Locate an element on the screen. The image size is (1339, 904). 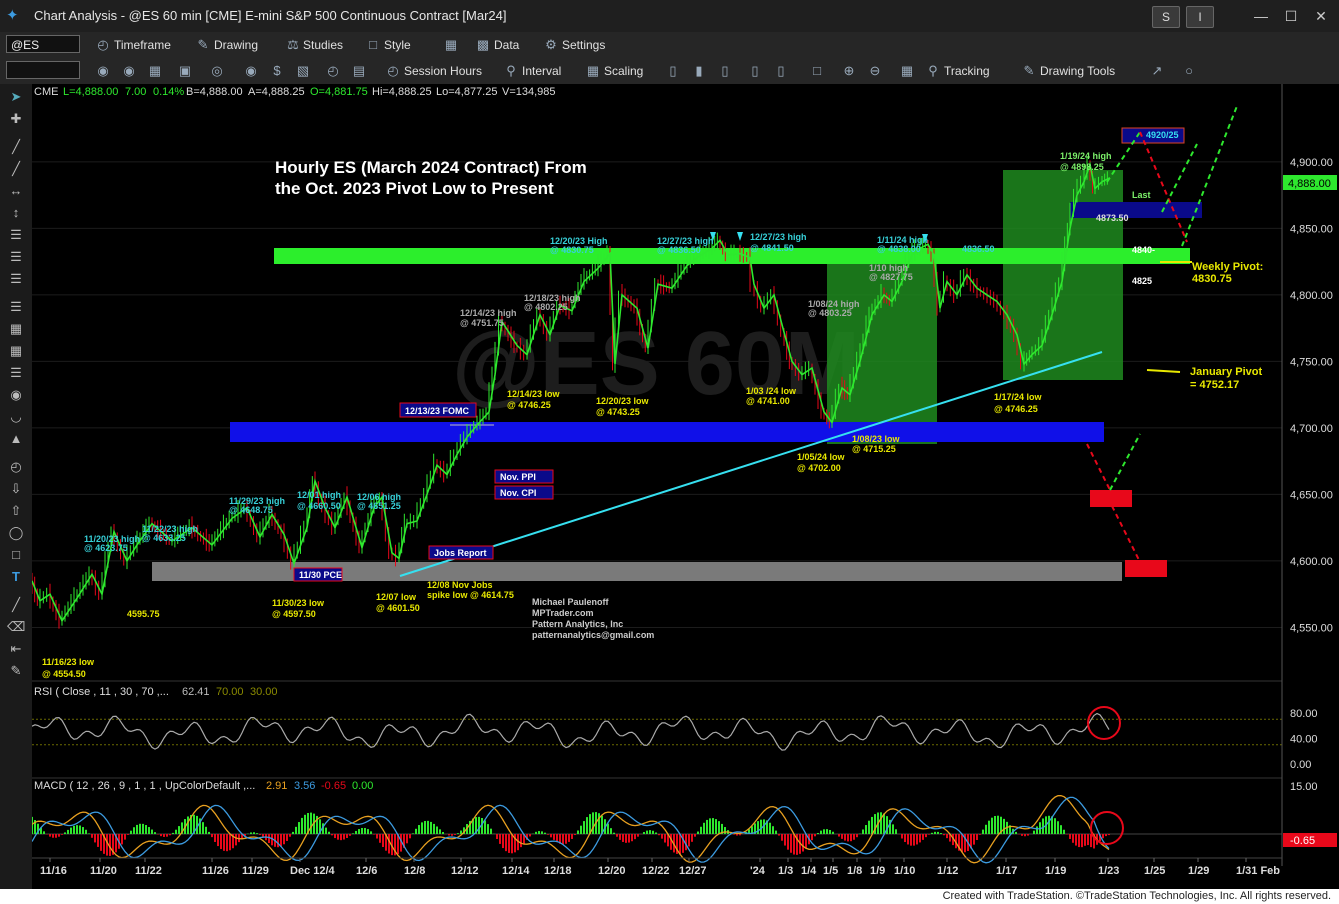
data-menu: Data is located at coordinates (506, 45).